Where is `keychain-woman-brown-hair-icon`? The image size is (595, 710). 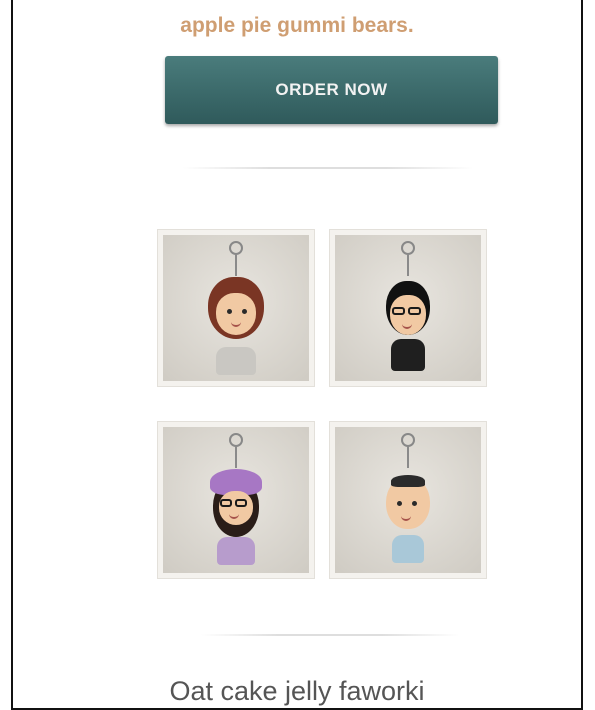
keychain-woman-brown-hair-icon is located at coordinates (236, 308).